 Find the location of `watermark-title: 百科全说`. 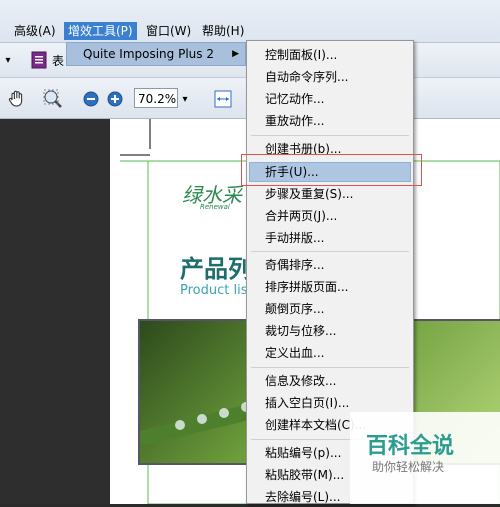

watermark-title: 百科全说 is located at coordinates (410, 446).